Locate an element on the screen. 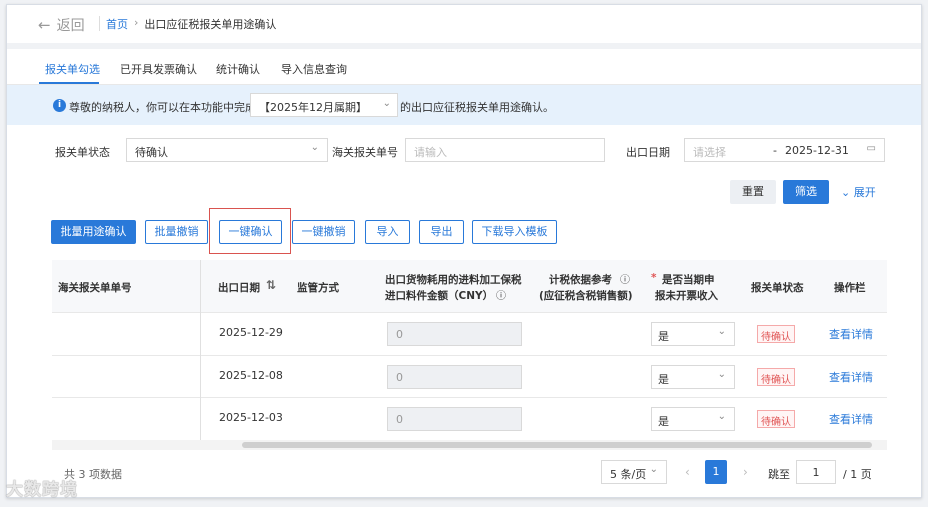  scrollbar-thumb is located at coordinates (557, 445).